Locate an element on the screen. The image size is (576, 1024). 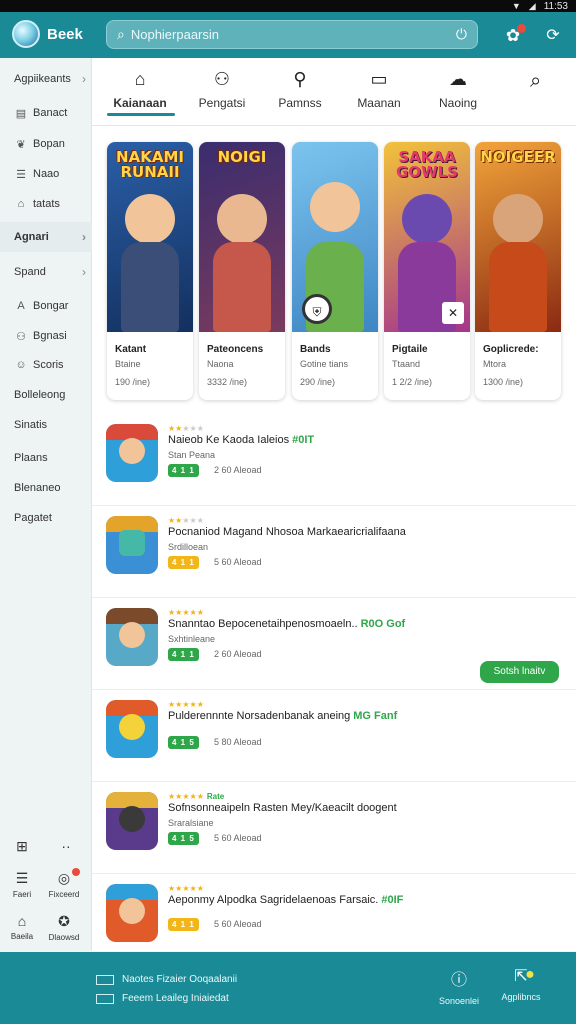
featured-card: ⛨ Bands Gotine tians 290 /ine) is located at coordinates (335, 271).